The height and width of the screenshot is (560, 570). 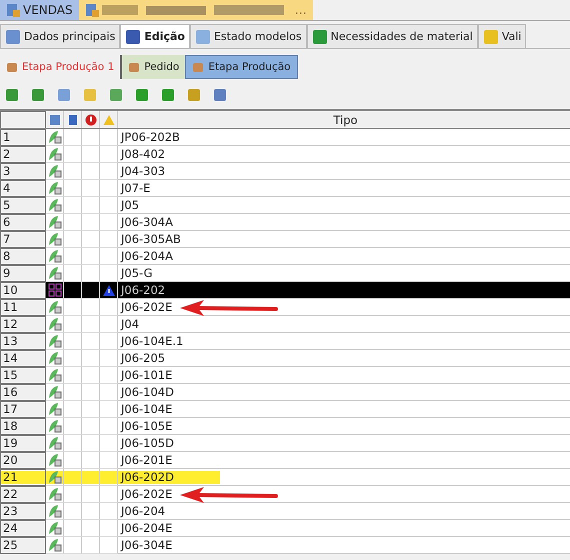 I want to click on row-number: 11, so click(x=23, y=307).